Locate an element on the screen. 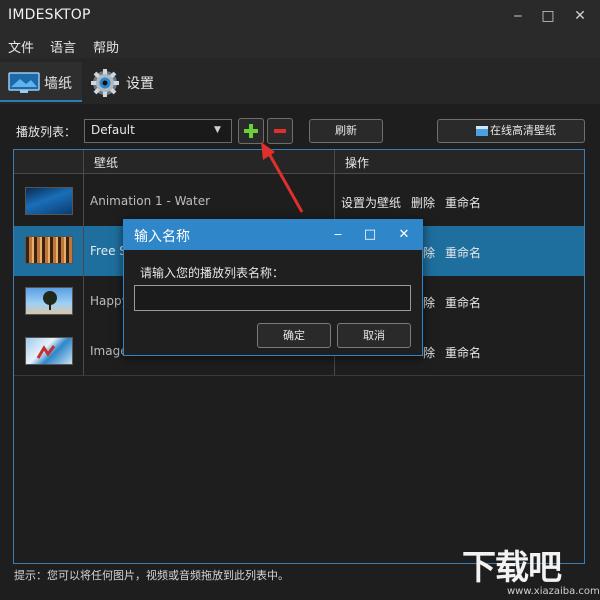  delete-link: 删除 is located at coordinates (423, 202).